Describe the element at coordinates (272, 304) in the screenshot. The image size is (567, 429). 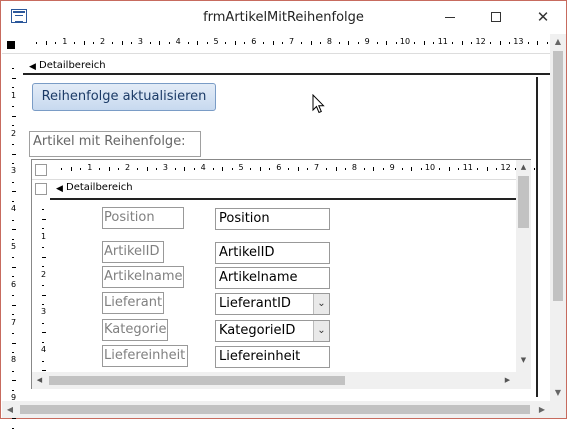
I see `combo-field: LieferantID ⌄` at that location.